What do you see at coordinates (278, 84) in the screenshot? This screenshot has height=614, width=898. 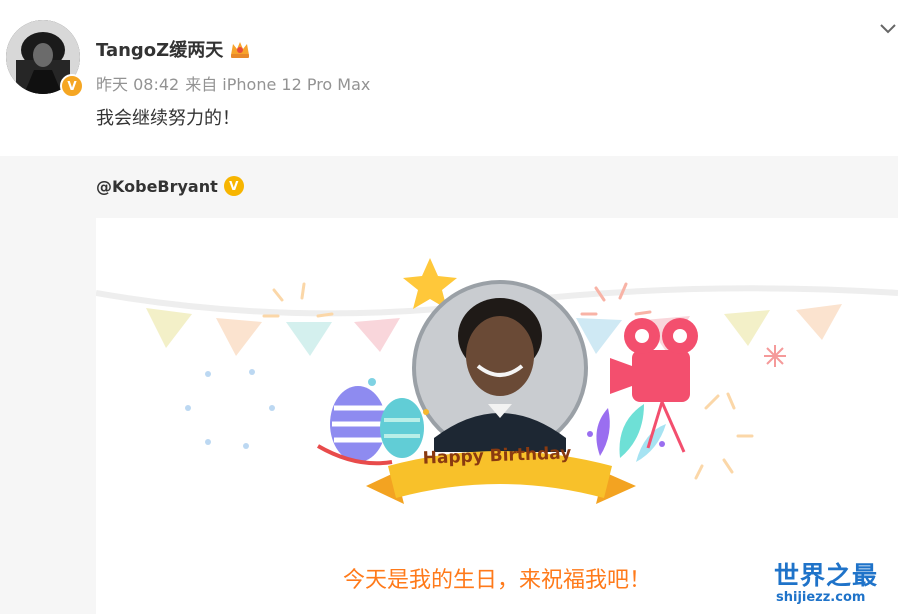 I see `post-source: 来自 iPhone 12 Pro Max` at bounding box center [278, 84].